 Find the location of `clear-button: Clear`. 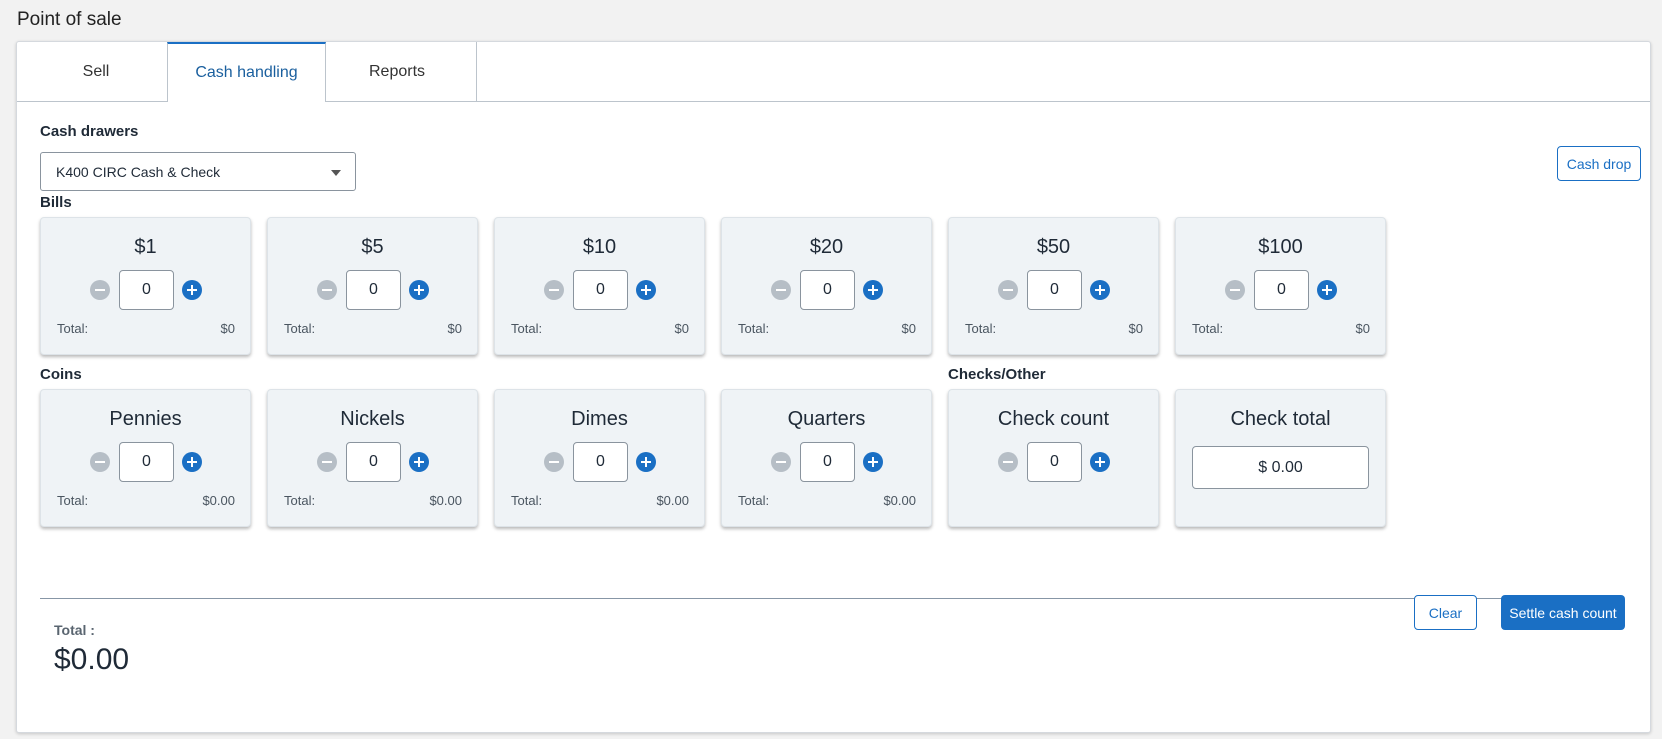

clear-button: Clear is located at coordinates (1445, 612).